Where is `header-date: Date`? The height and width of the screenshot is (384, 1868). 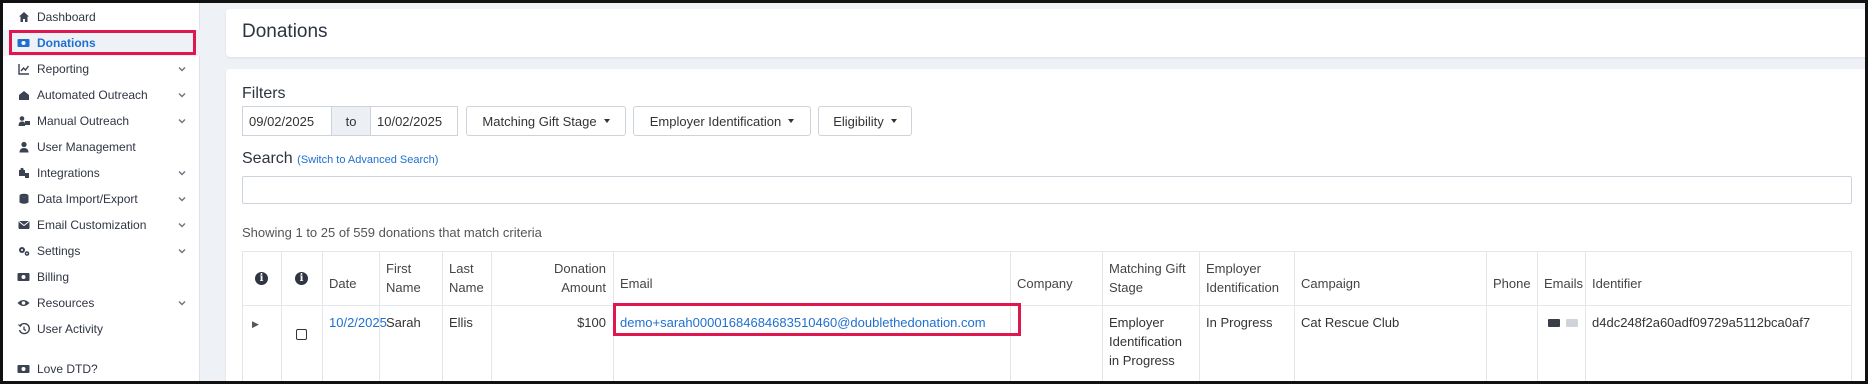
header-date: Date is located at coordinates (350, 283).